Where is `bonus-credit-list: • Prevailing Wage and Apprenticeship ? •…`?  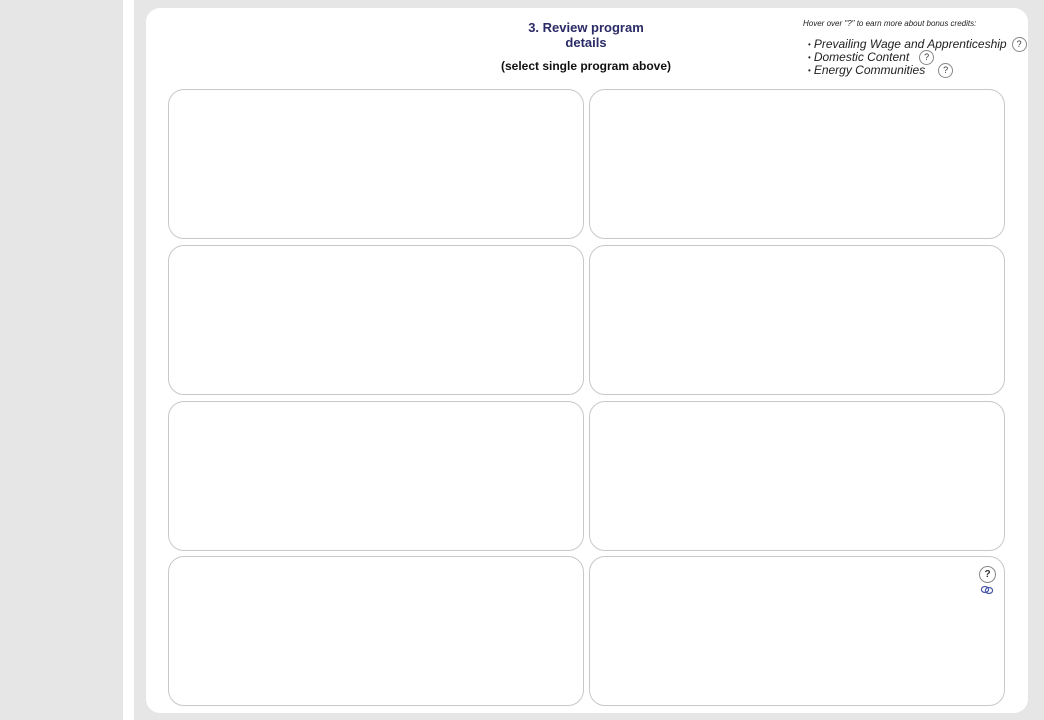 bonus-credit-list: • Prevailing Wage and Apprenticeship ? •… is located at coordinates (917, 57).